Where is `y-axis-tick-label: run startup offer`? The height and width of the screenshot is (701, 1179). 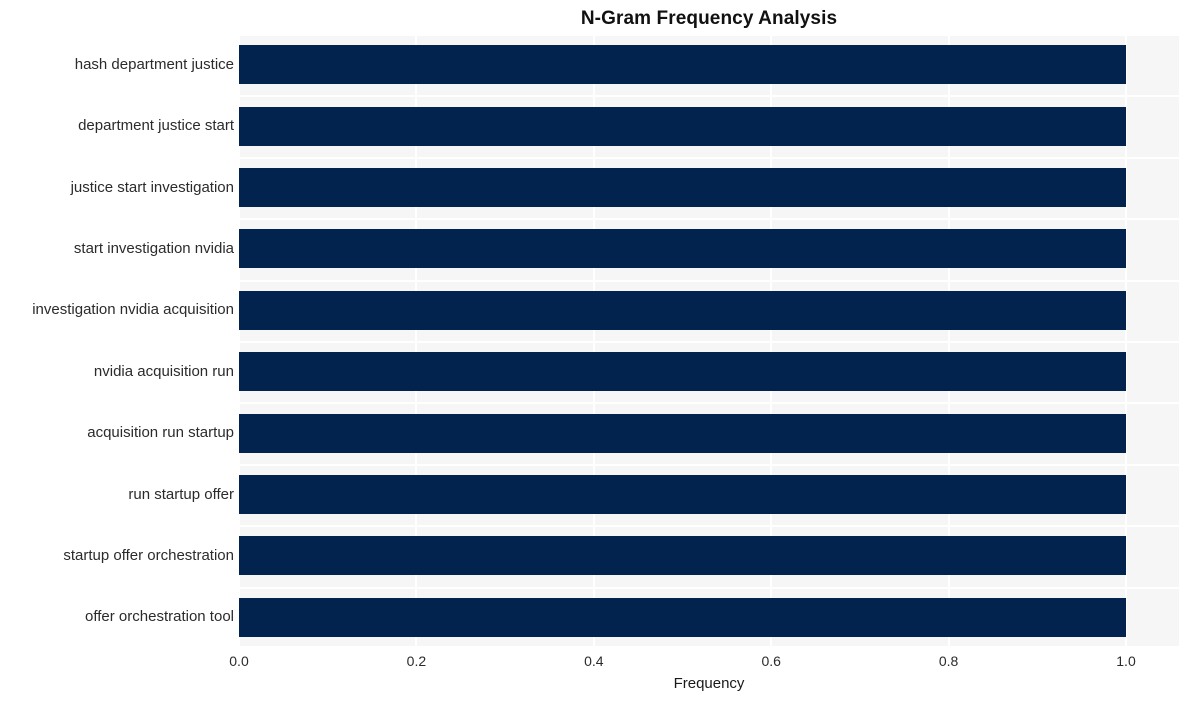
y-axis-tick-label: run startup offer is located at coordinates (181, 494).